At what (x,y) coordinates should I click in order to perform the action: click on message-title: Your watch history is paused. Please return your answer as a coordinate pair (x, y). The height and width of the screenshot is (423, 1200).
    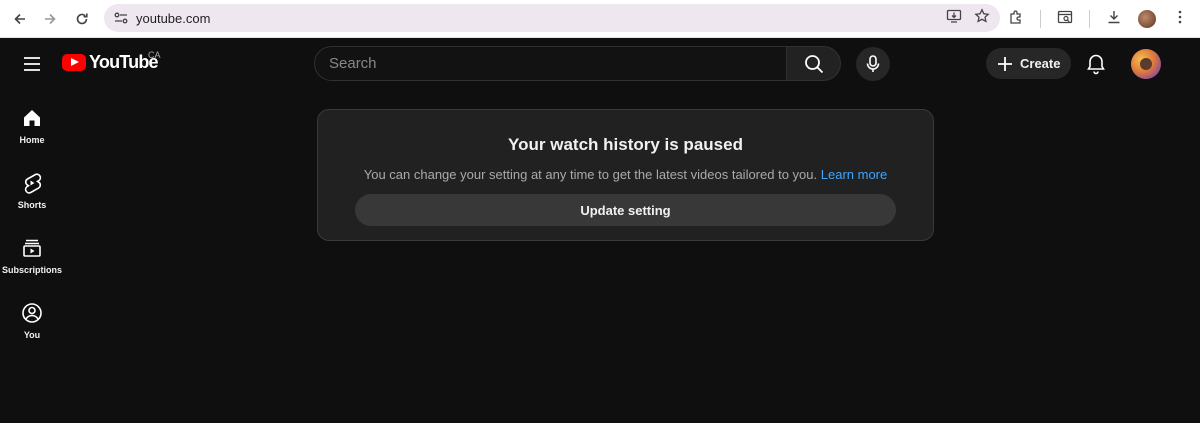
    Looking at the image, I should click on (625, 144).